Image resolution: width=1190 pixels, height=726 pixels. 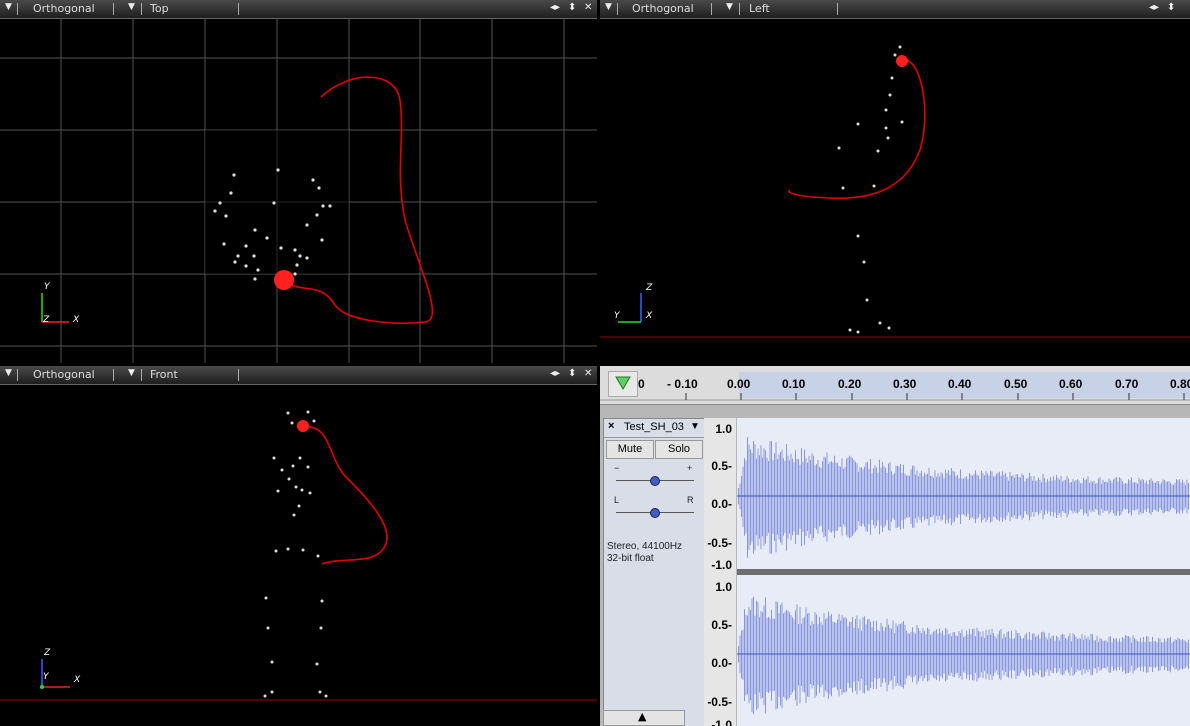 I want to click on gain-slider-knob, so click(x=655, y=481).